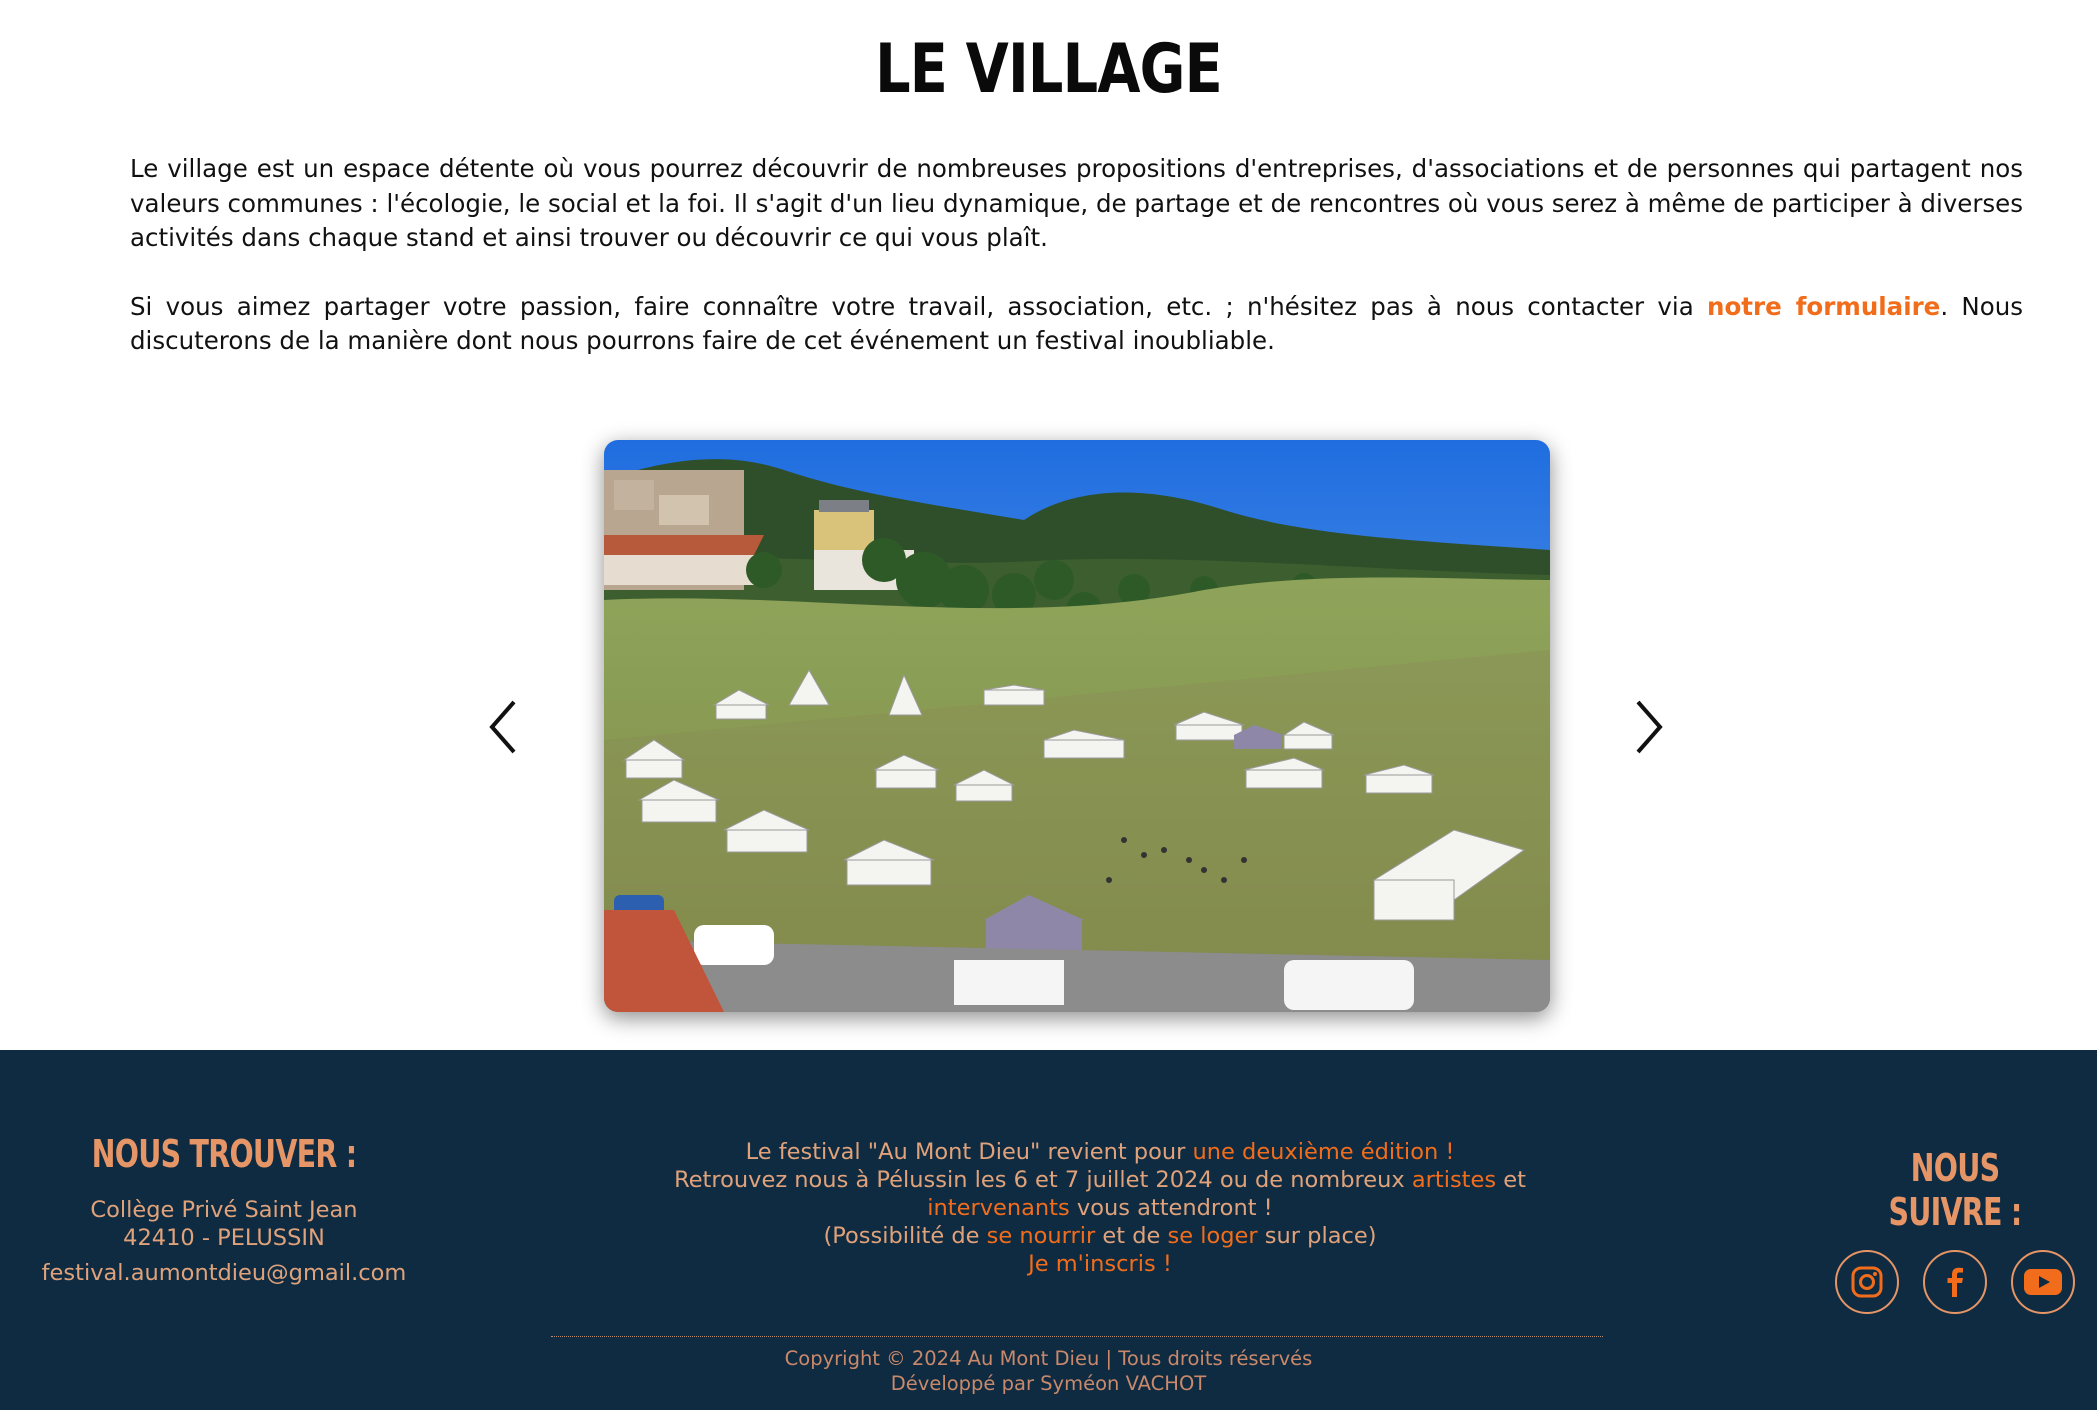  What do you see at coordinates (1324, 1152) in the screenshot?
I see `second-edition-link: une deuxième édition !` at bounding box center [1324, 1152].